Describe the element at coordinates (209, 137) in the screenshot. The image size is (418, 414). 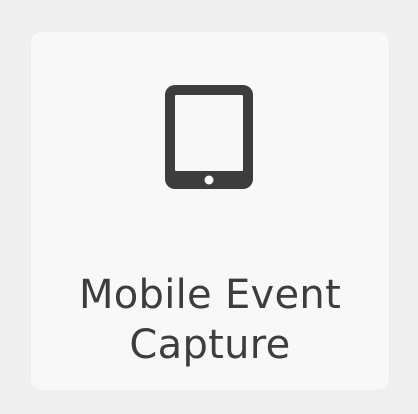
I see `tablet-icon` at that location.